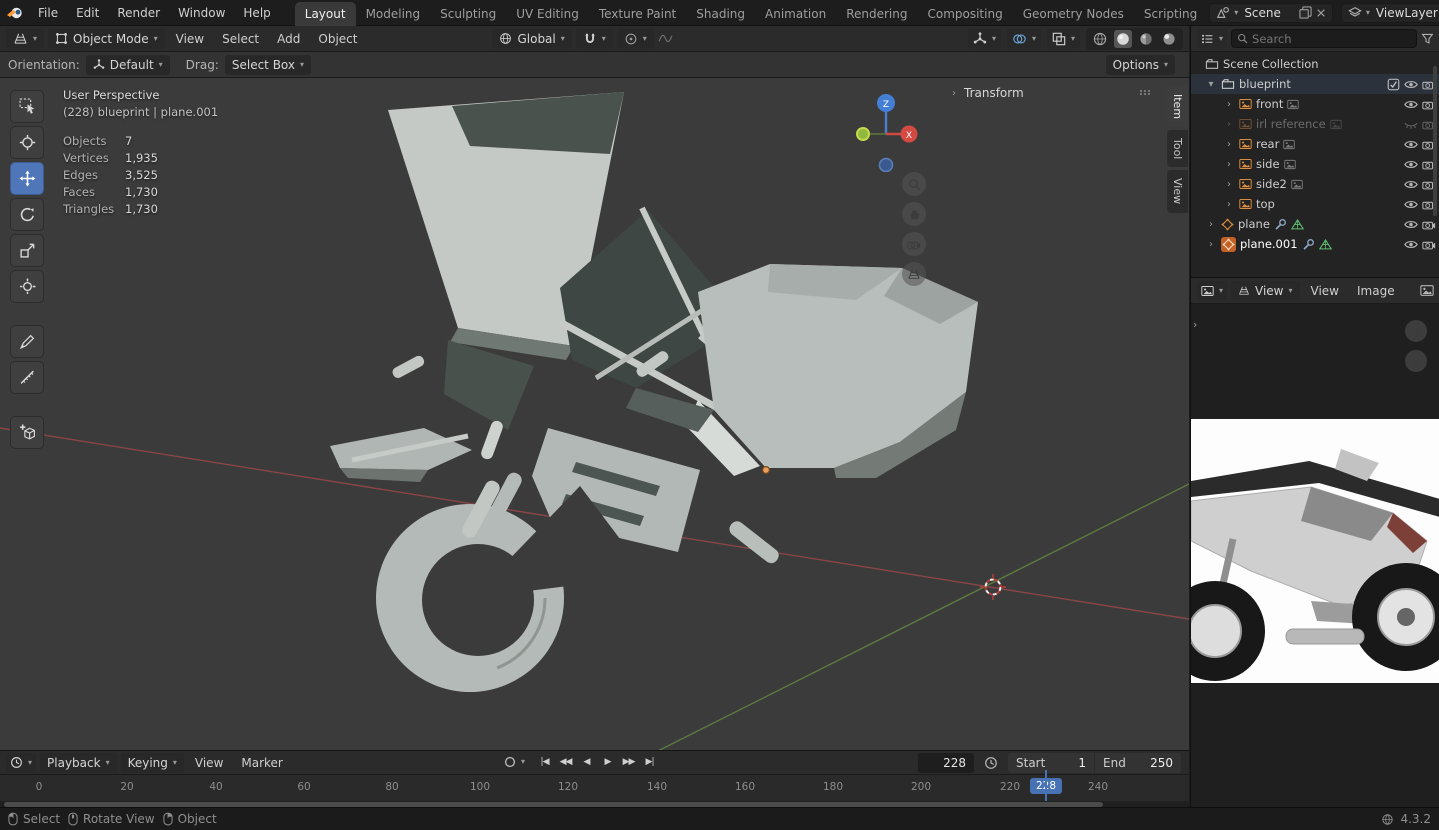 Image resolution: width=1439 pixels, height=830 pixels. What do you see at coordinates (532, 38) in the screenshot?
I see `transform-orientation-dropdown: Global ▾` at bounding box center [532, 38].